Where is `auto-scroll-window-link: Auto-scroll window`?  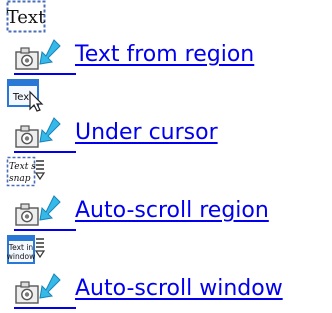
auto-scroll-window-link: Auto-scroll window is located at coordinates (179, 289).